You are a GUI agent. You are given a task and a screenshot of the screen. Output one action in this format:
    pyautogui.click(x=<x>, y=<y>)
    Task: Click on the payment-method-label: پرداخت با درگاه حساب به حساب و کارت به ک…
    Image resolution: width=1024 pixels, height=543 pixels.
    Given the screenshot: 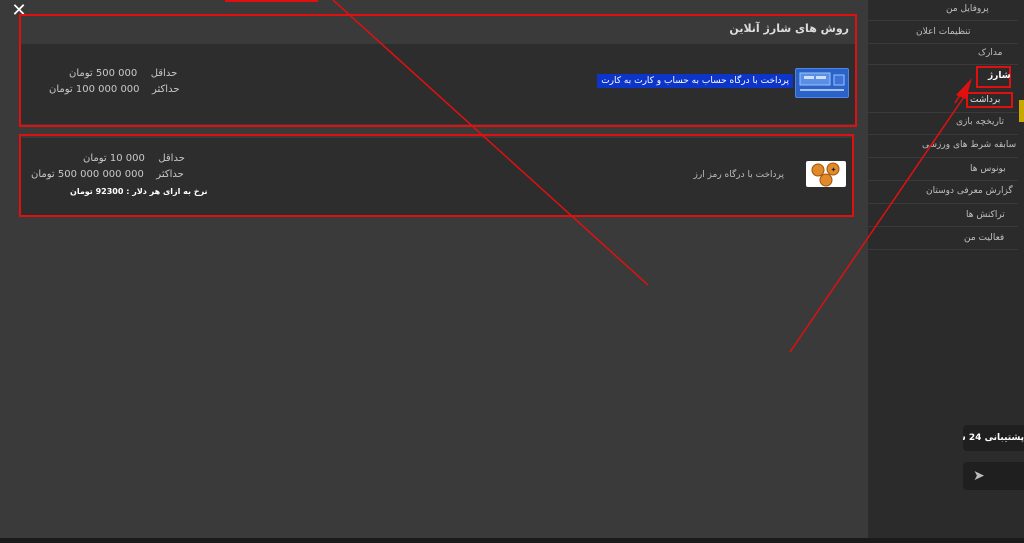 What is the action you would take?
    pyautogui.click(x=695, y=81)
    